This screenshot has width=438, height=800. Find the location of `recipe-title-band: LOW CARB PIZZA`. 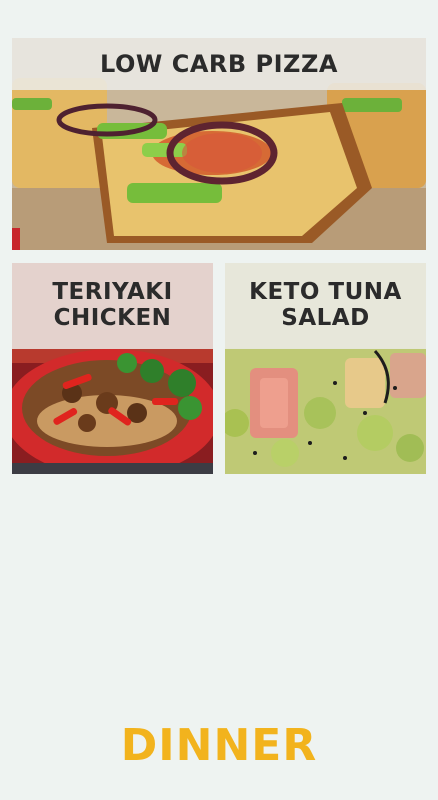

recipe-title-band: LOW CARB PIZZA is located at coordinates (219, 64).